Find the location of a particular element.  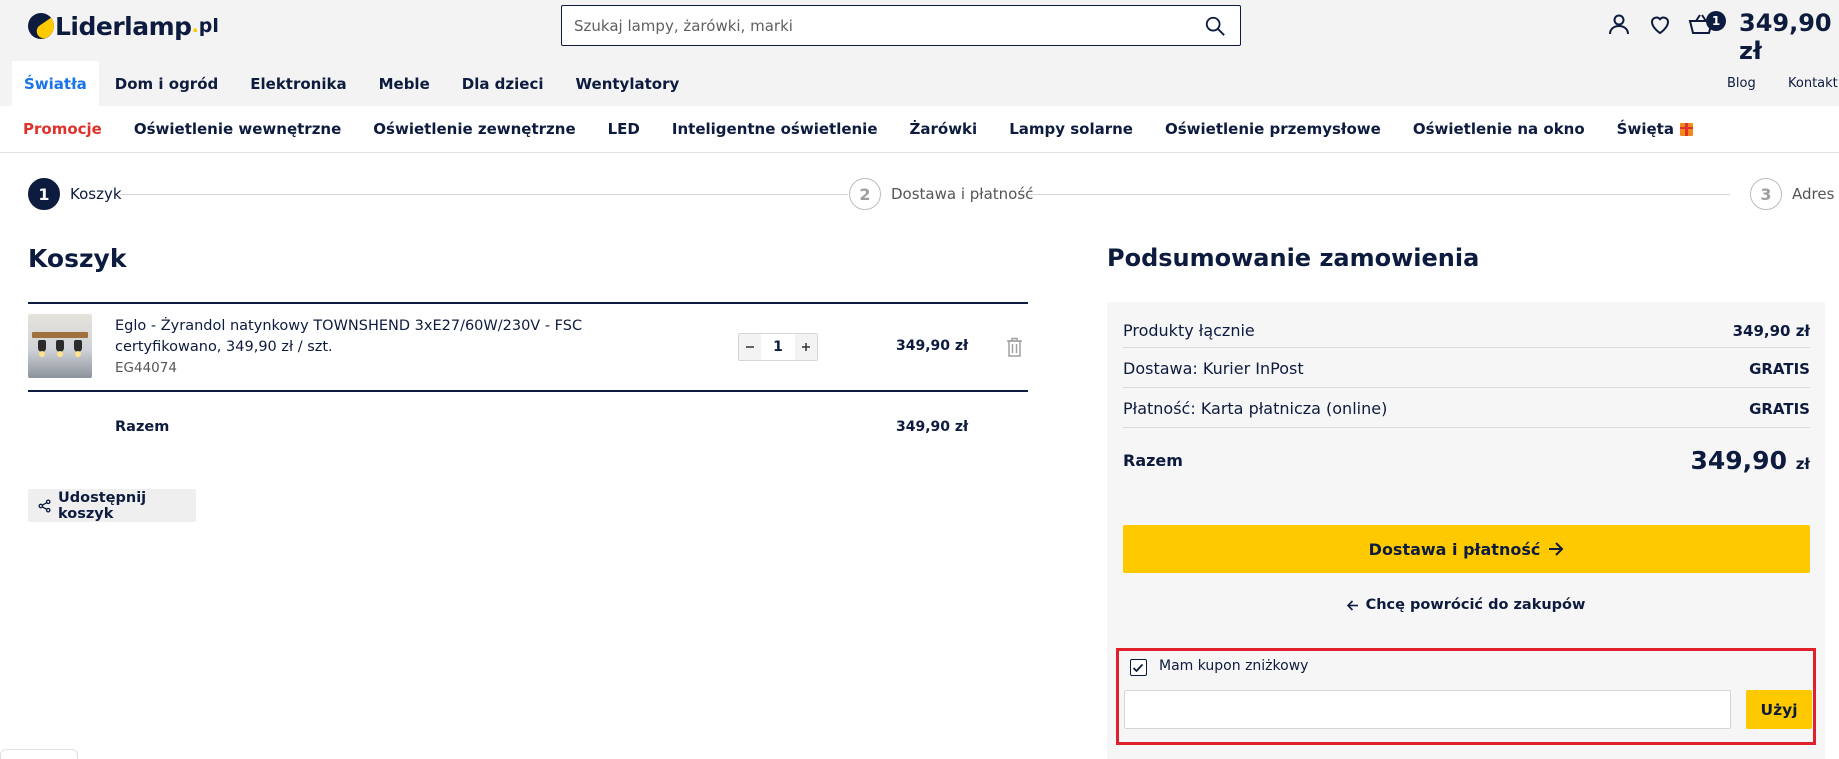

cart-total-value: 349,90 zł is located at coordinates (932, 427).